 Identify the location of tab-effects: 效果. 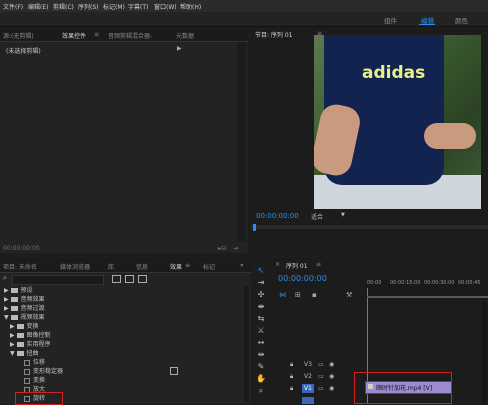
(176, 266).